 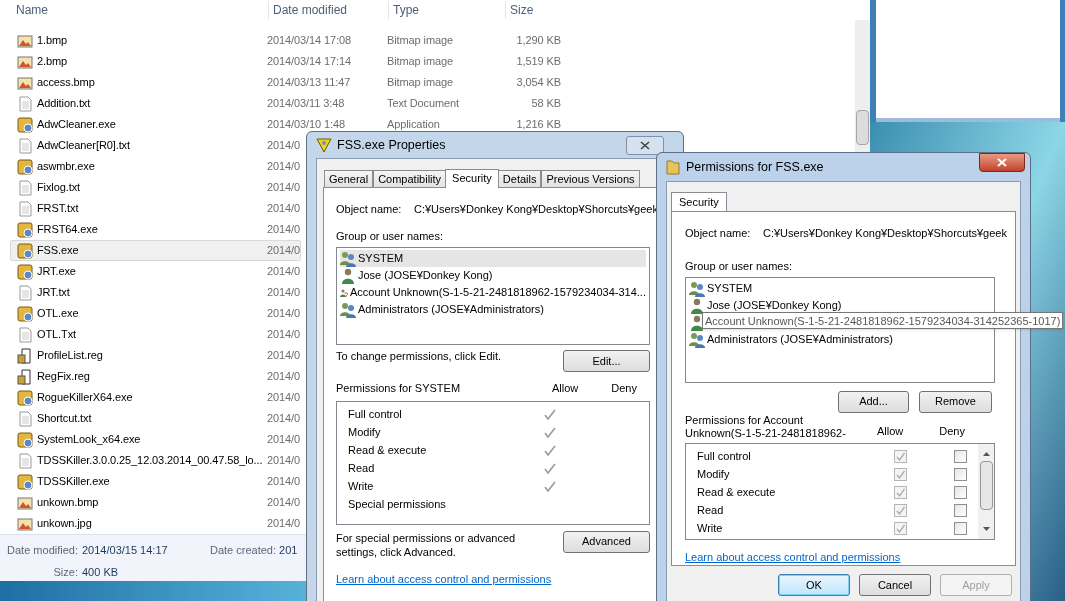 I want to click on file-row: JRT.exe 2014/0, so click(x=156, y=271).